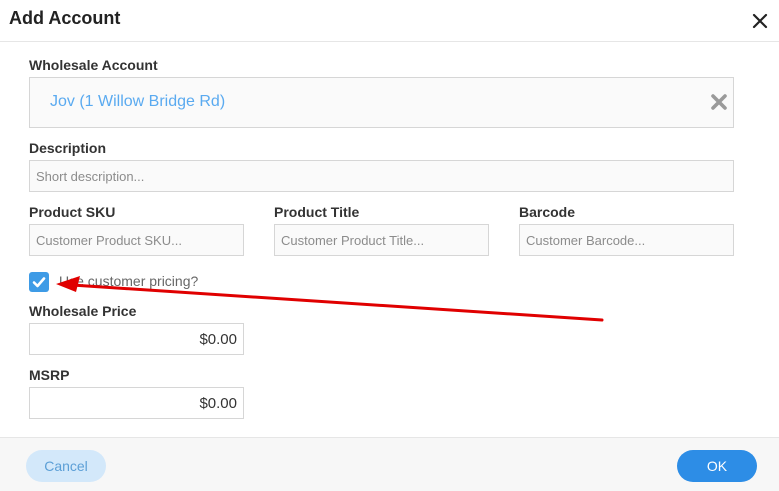 The image size is (779, 491). What do you see at coordinates (136, 339) in the screenshot?
I see `wholesale-price-input` at bounding box center [136, 339].